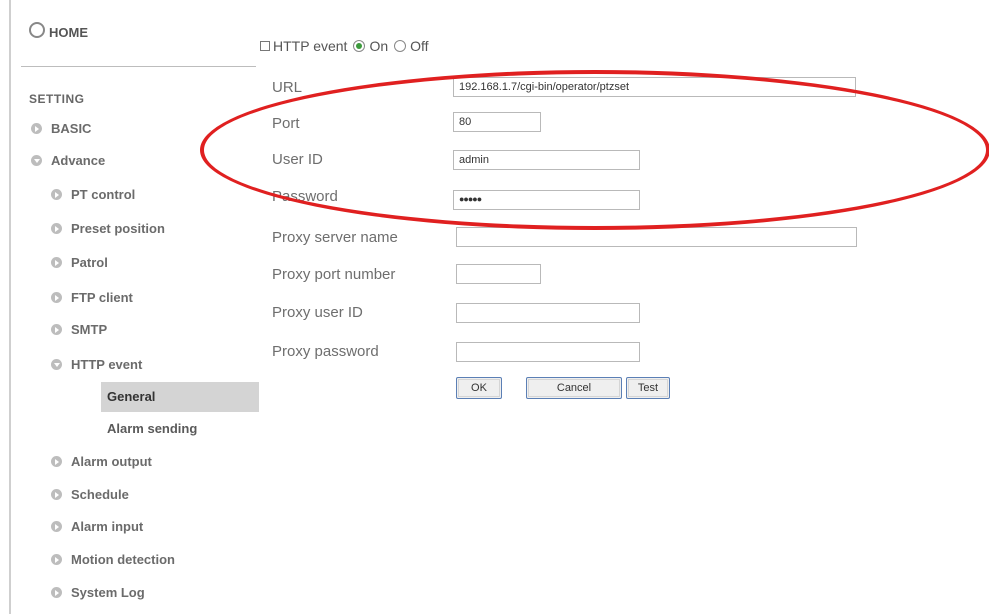 The height and width of the screenshot is (614, 989). Describe the element at coordinates (37, 30) in the screenshot. I see `home-icon` at that location.